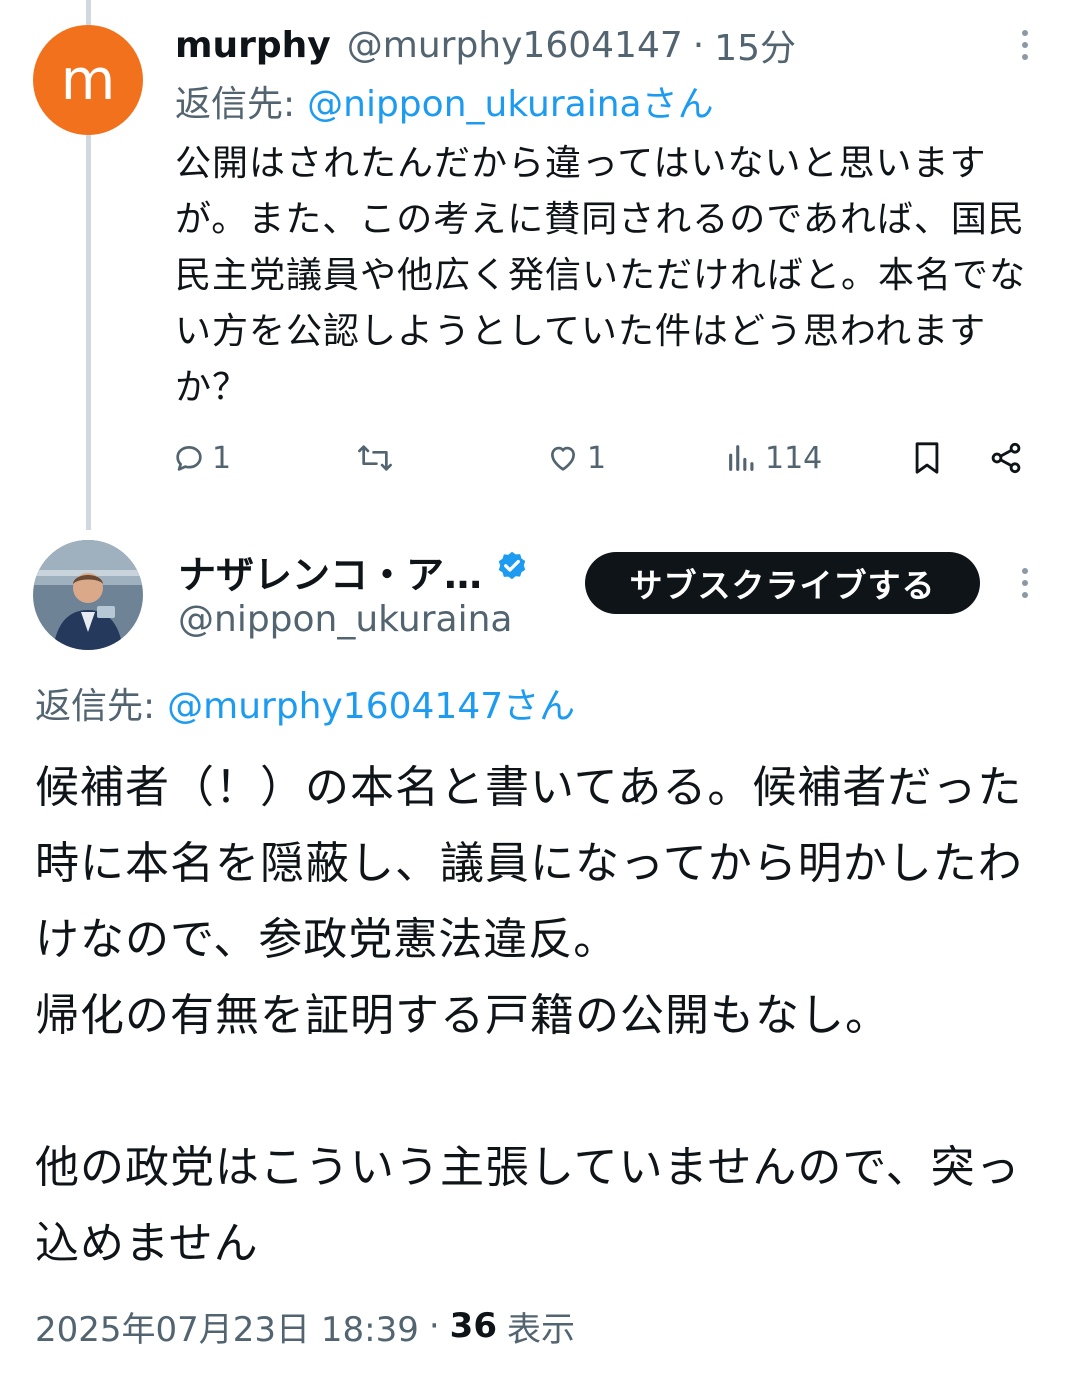  What do you see at coordinates (462, 1015) in the screenshot?
I see `post-paragraph: 帰化の有無を証明する戸籍の公開もなし。` at bounding box center [462, 1015].